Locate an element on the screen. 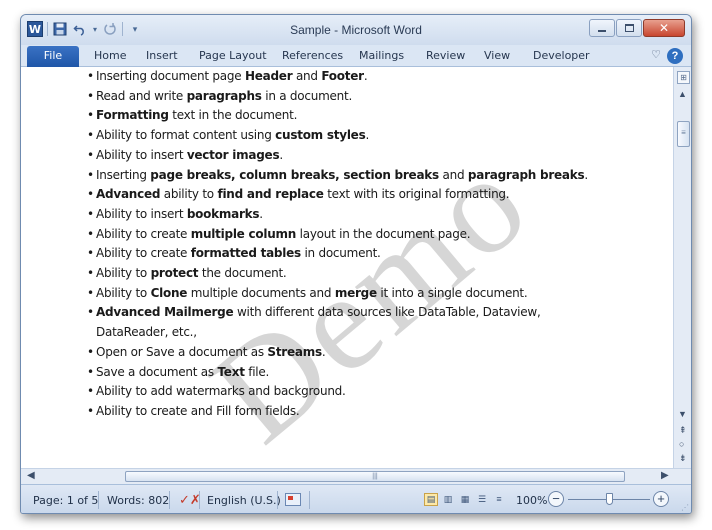 This screenshot has height=530, width=712. horizontal-scrollbar: ◀ ||| ▶ is located at coordinates (356, 476).